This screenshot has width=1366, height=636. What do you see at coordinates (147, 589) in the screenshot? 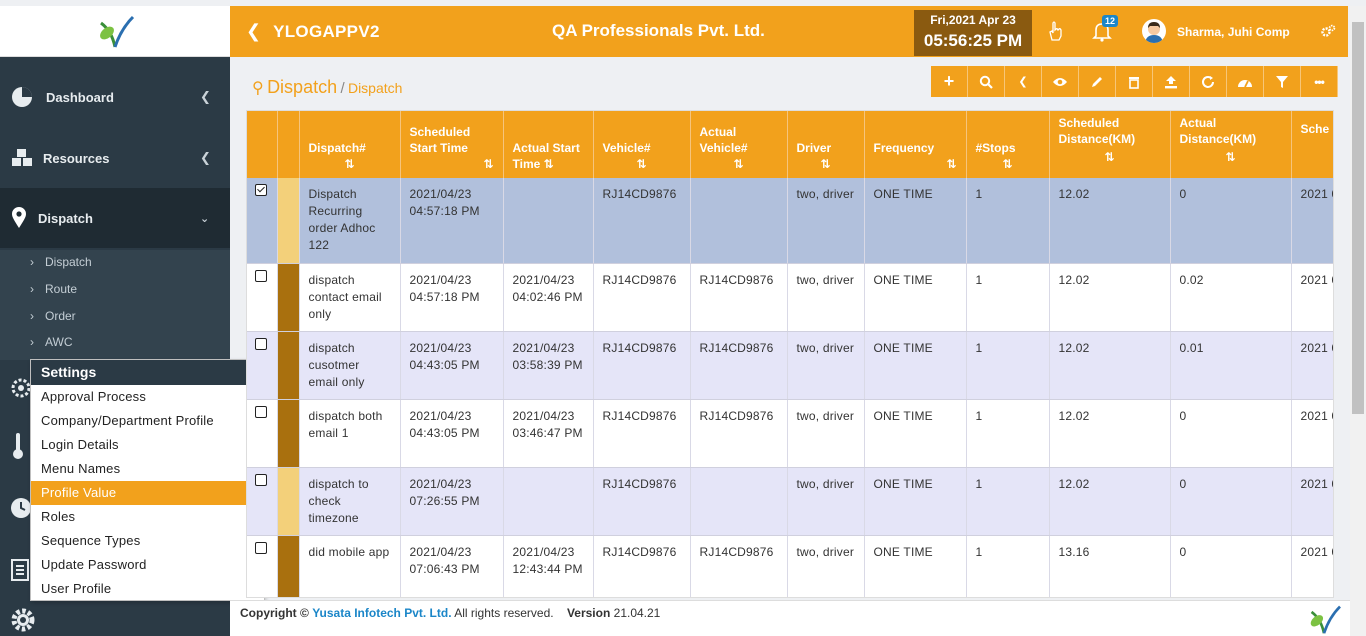
I see `menu-item-user-profile: User Profile` at bounding box center [147, 589].